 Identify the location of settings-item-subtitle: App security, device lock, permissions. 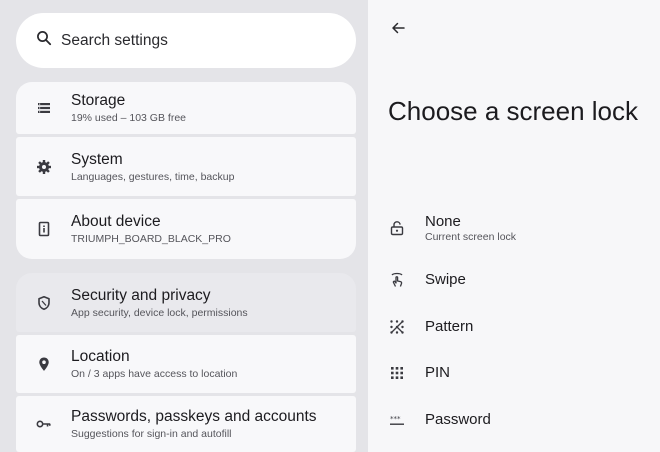
(159, 312).